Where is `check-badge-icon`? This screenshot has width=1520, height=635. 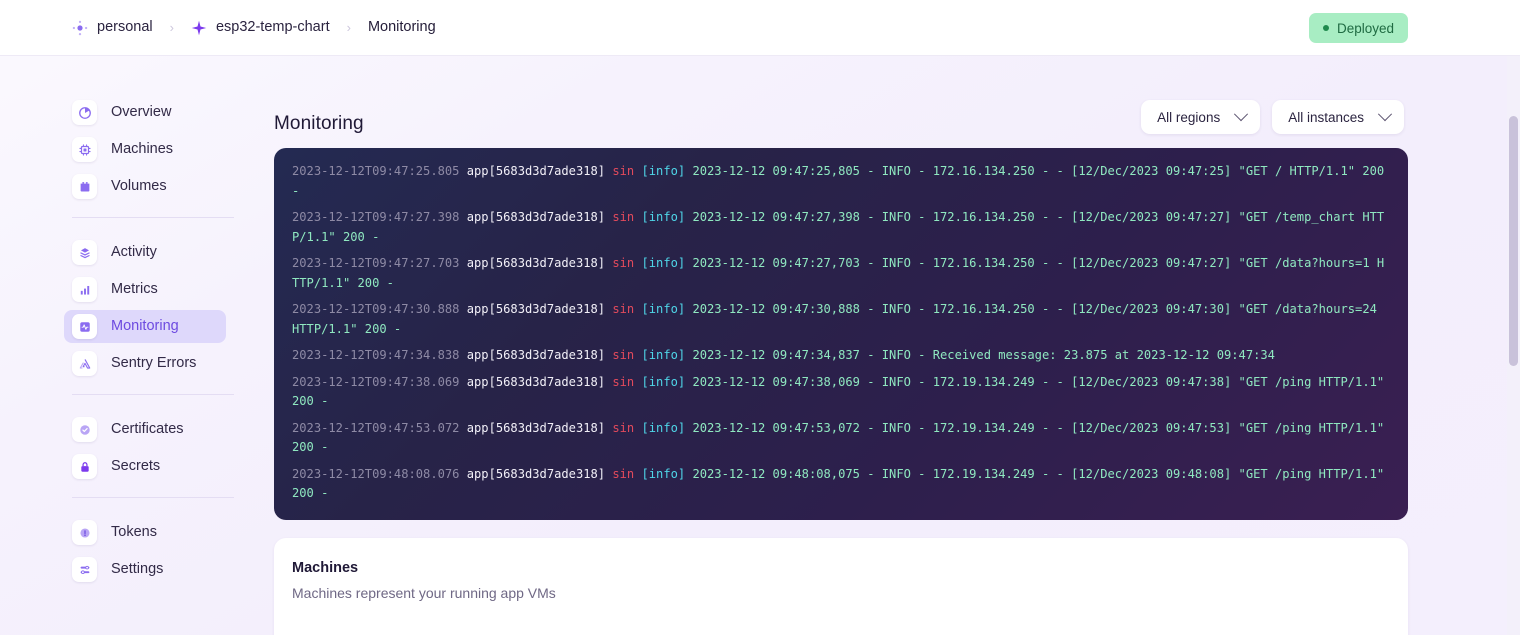
check-badge-icon is located at coordinates (84, 429).